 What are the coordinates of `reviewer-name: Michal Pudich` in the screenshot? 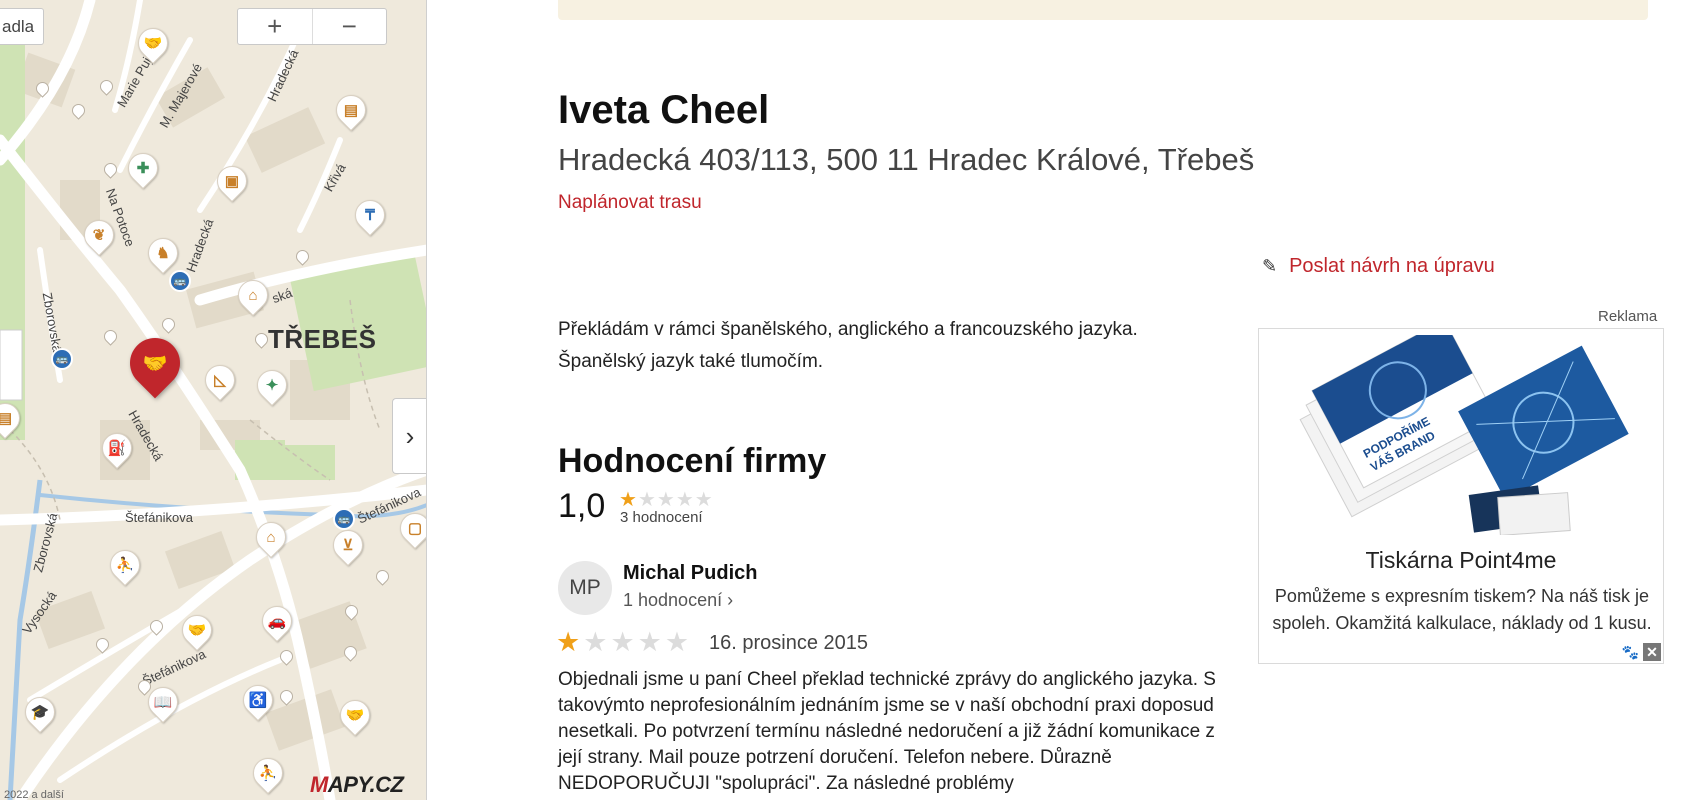 It's located at (690, 573).